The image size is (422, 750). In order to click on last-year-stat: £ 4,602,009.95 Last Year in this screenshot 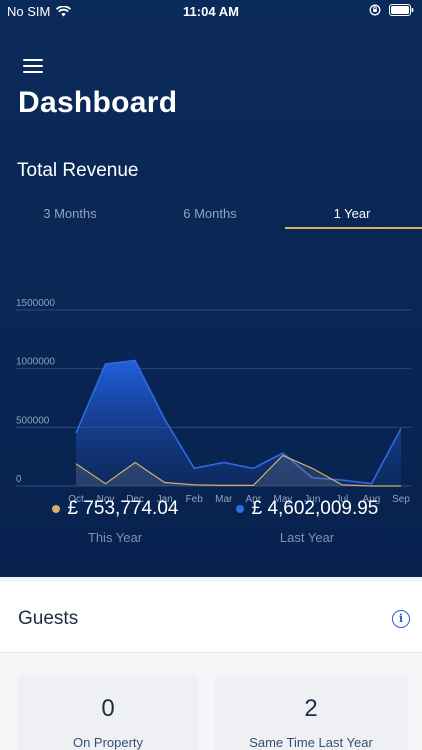, I will do `click(307, 521)`.